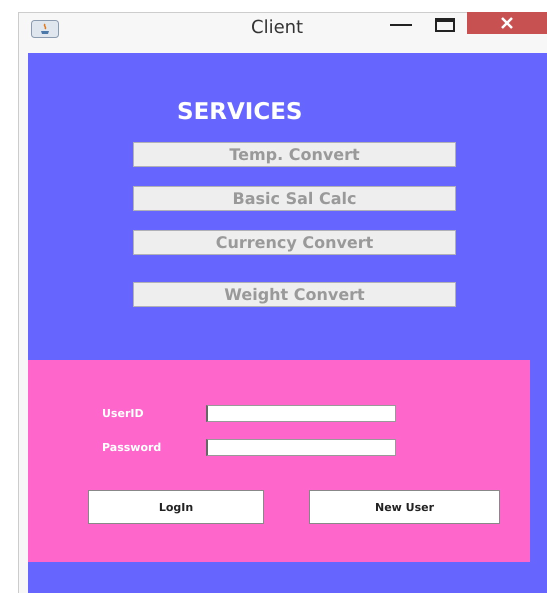 The width and height of the screenshot is (547, 593). What do you see at coordinates (176, 507) in the screenshot?
I see `form-button: LogIn` at bounding box center [176, 507].